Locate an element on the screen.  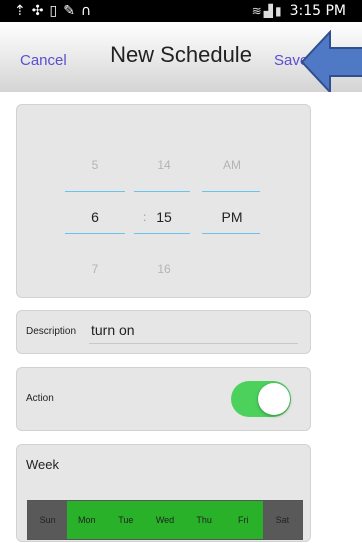
description-input: turn on is located at coordinates (113, 330).